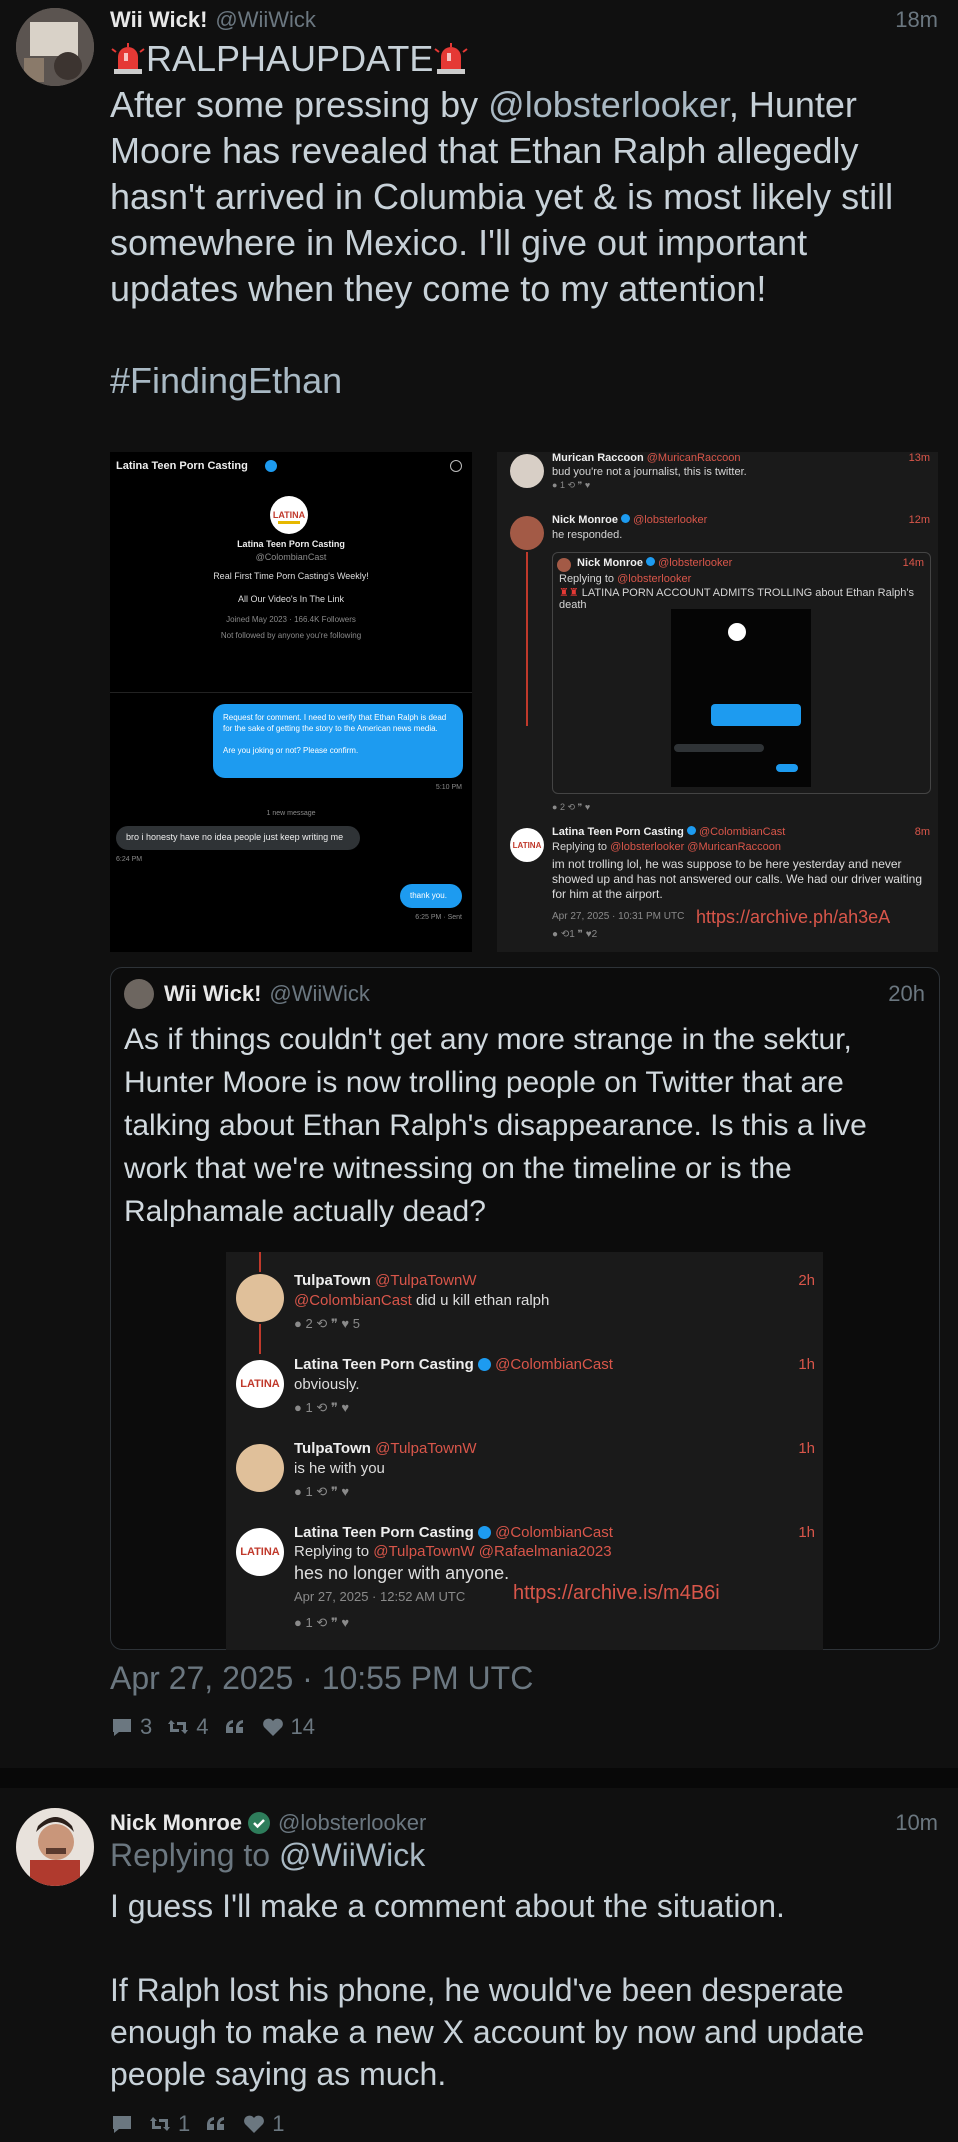  I want to click on author-name: Nick Monroe, so click(176, 1823).